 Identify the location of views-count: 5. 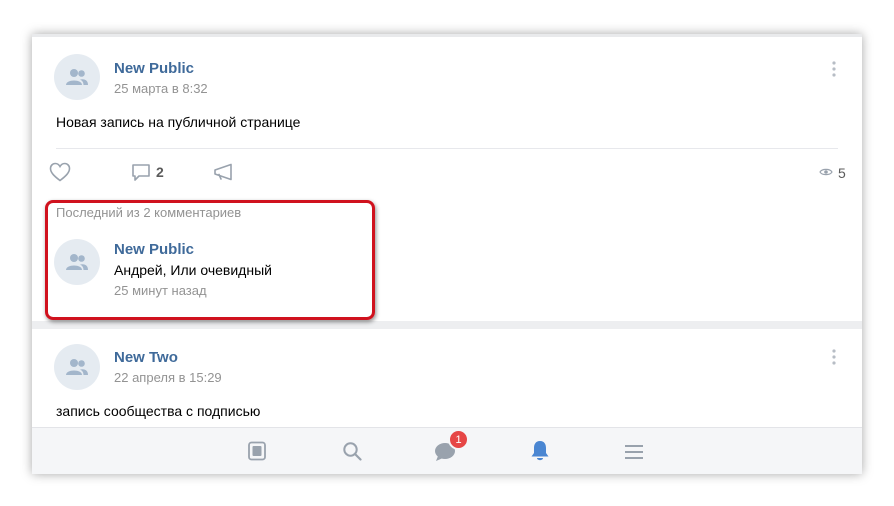
(842, 173).